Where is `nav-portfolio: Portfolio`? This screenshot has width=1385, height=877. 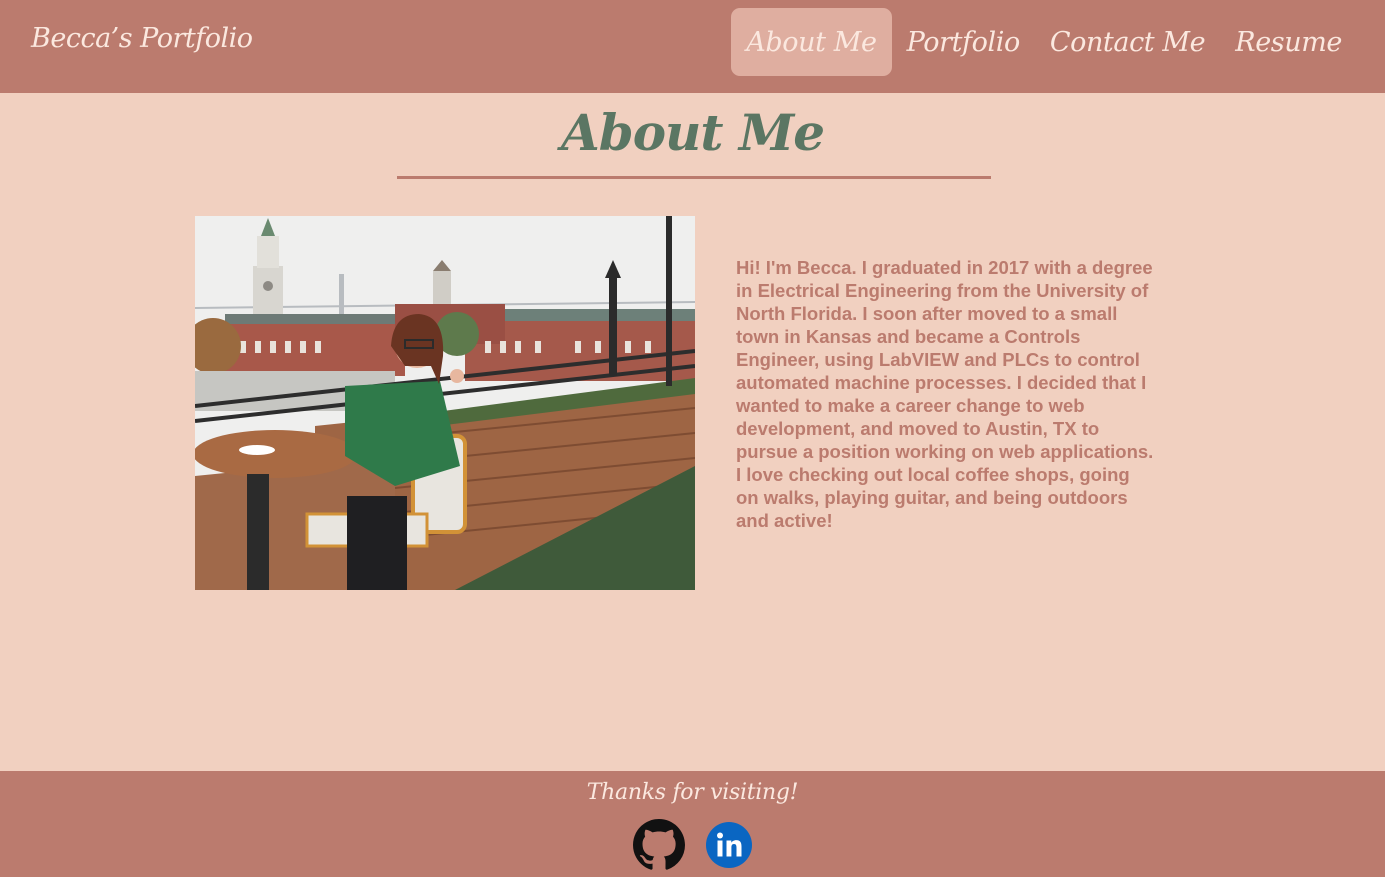 nav-portfolio: Portfolio is located at coordinates (963, 42).